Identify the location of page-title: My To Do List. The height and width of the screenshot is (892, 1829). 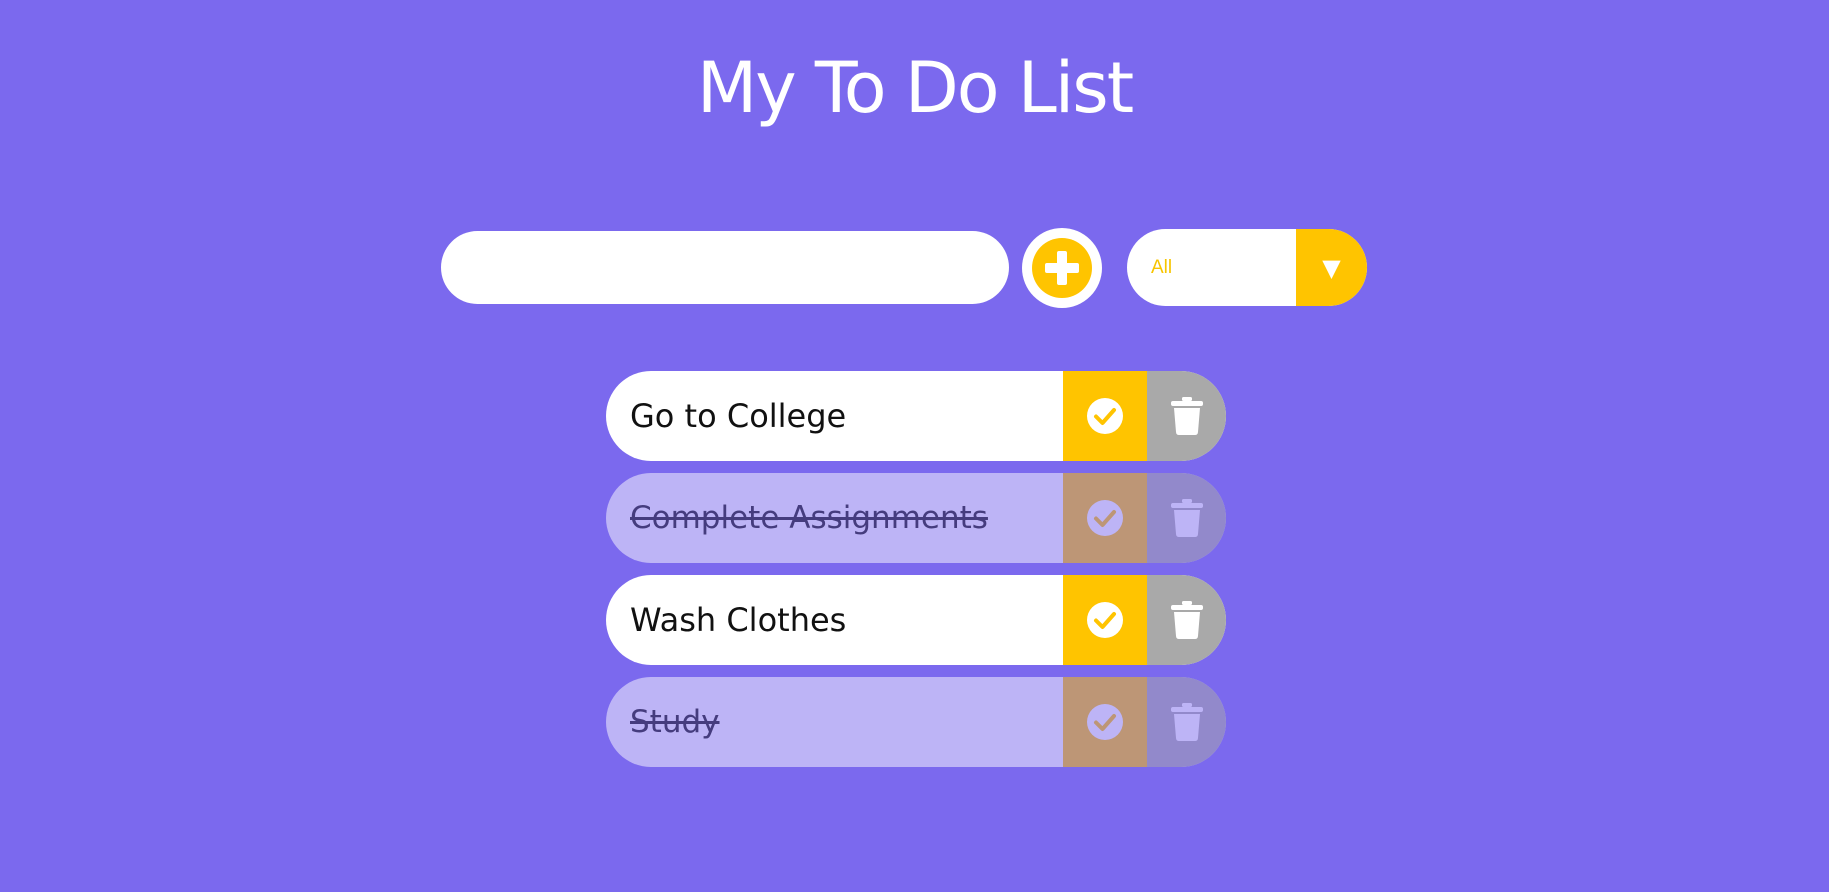
(915, 88).